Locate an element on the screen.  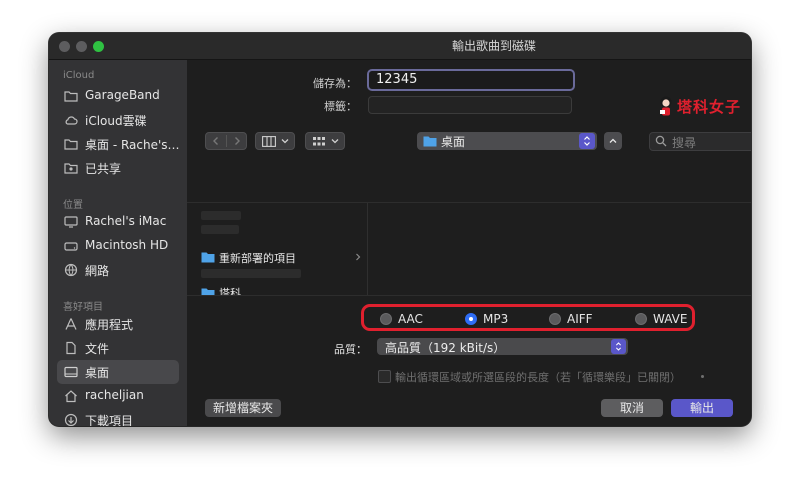
girl-avatar-icon is located at coordinates (666, 106).